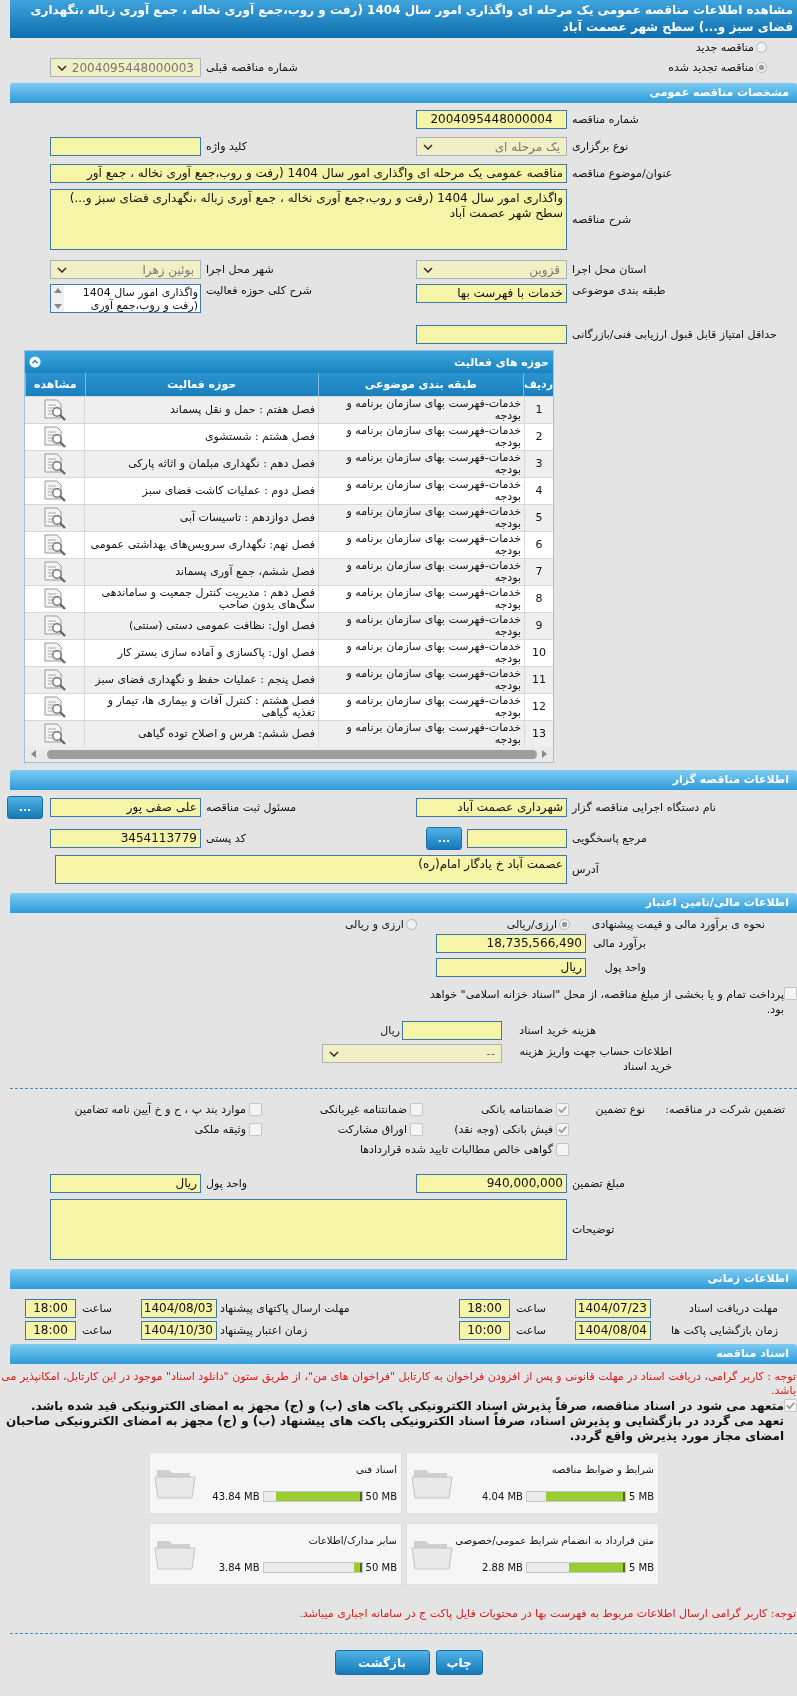 Image resolution: width=797 pixels, height=1696 pixels. I want to click on table-cell-text: فصل دهم : مدیریت کنترل جمعیت و ساماندهی سگ‌های بدون صاحب, so click(207, 599).